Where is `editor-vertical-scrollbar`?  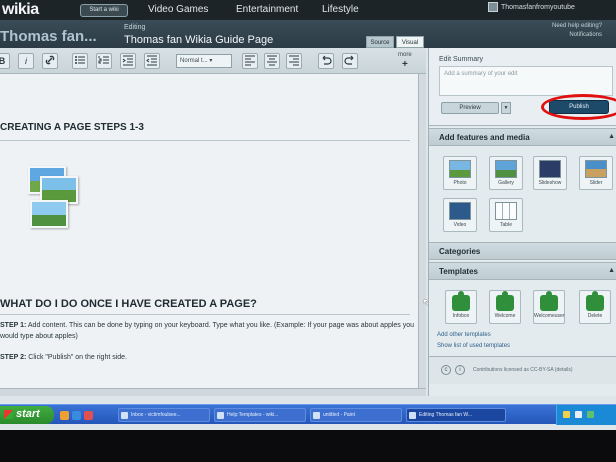 editor-vertical-scrollbar is located at coordinates (422, 231).